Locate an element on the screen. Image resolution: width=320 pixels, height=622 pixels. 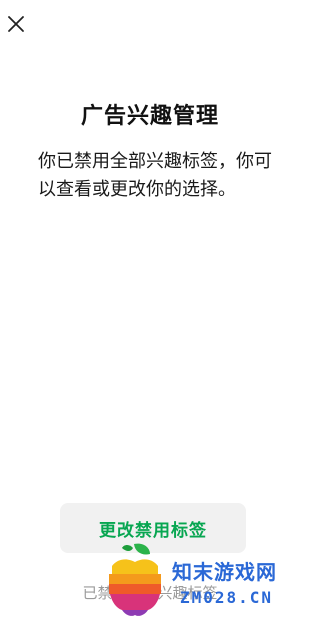
page-description: 你已禁用全部兴趣标签，你可以查看或更改你的选择。 is located at coordinates (155, 175).